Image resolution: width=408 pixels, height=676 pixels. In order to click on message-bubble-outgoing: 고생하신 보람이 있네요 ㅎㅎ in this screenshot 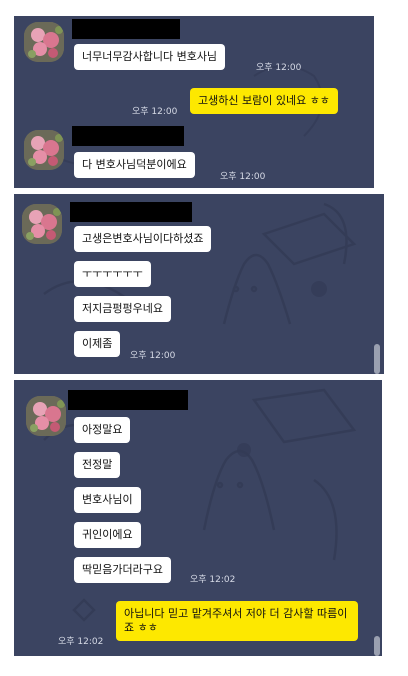, I will do `click(264, 101)`.